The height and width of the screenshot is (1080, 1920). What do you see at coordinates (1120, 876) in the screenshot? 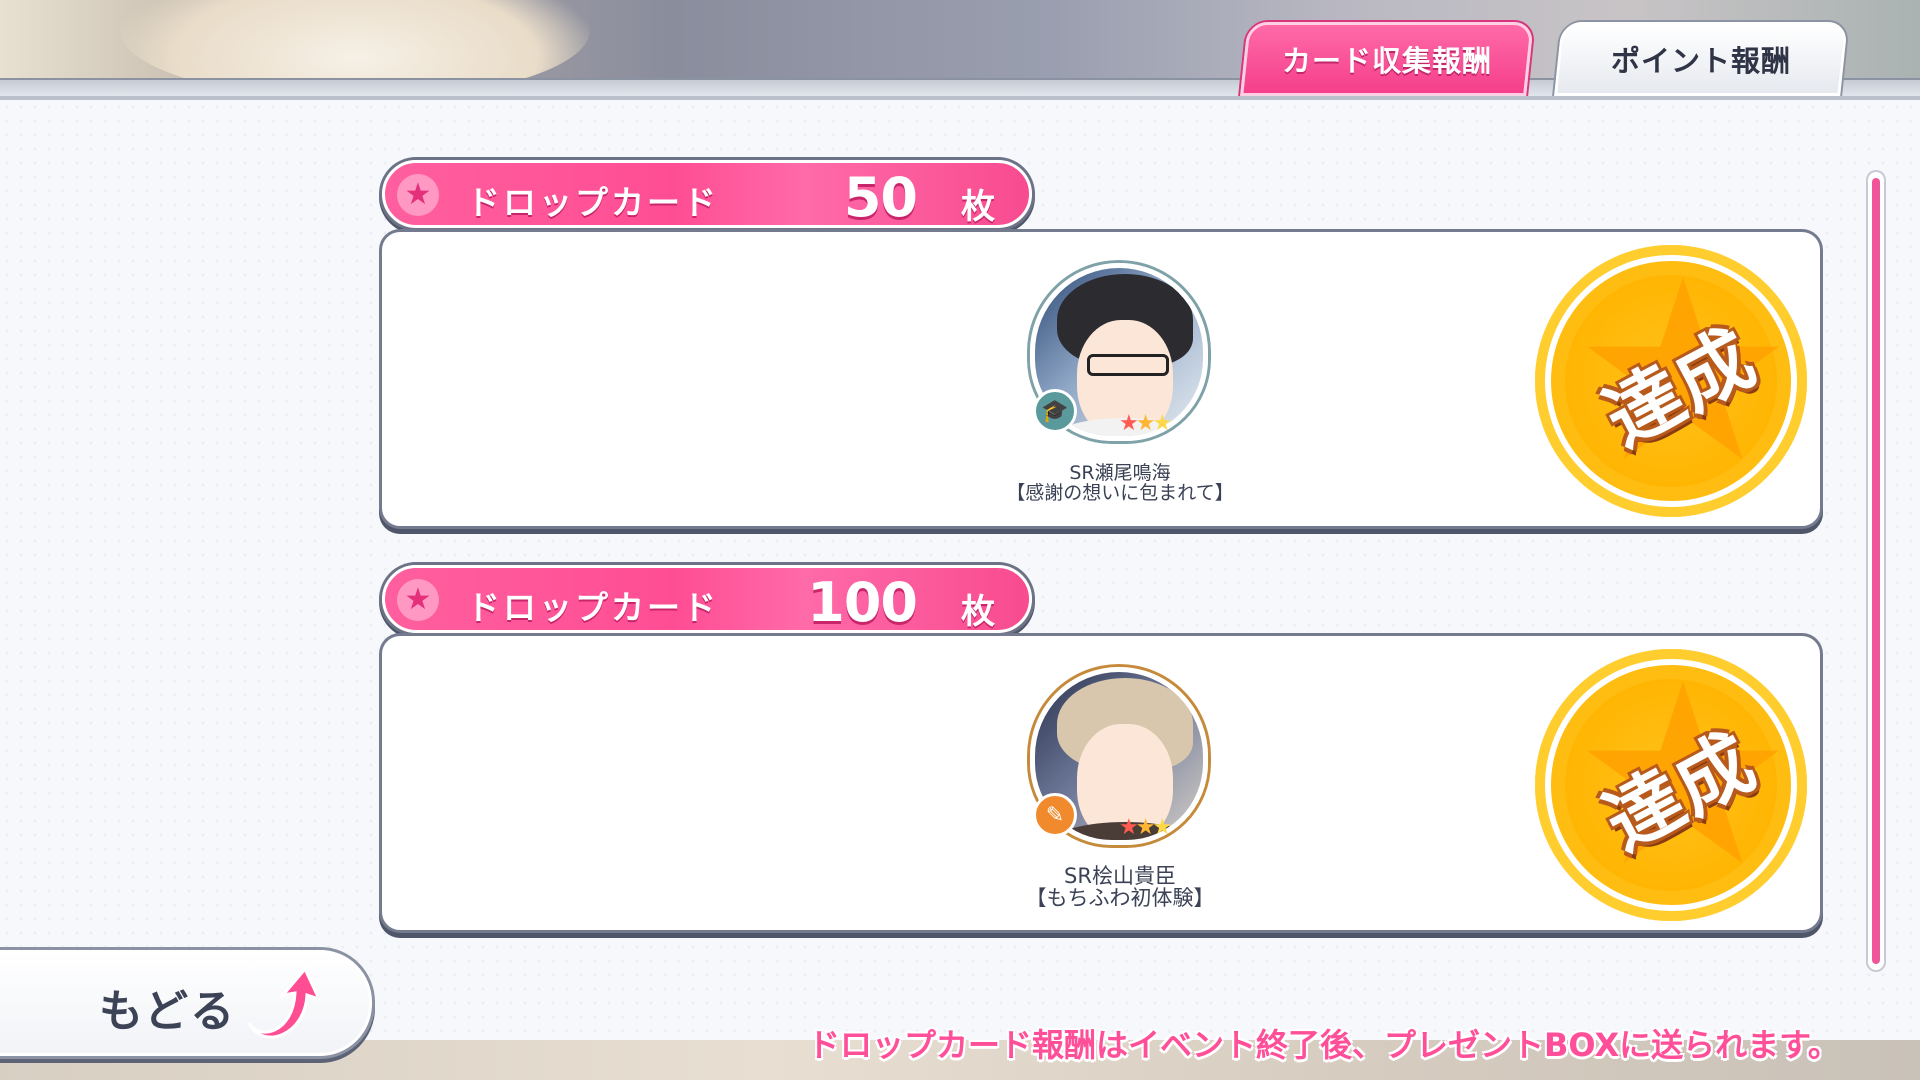
I see `card-name: SR桧山貴臣` at bounding box center [1120, 876].